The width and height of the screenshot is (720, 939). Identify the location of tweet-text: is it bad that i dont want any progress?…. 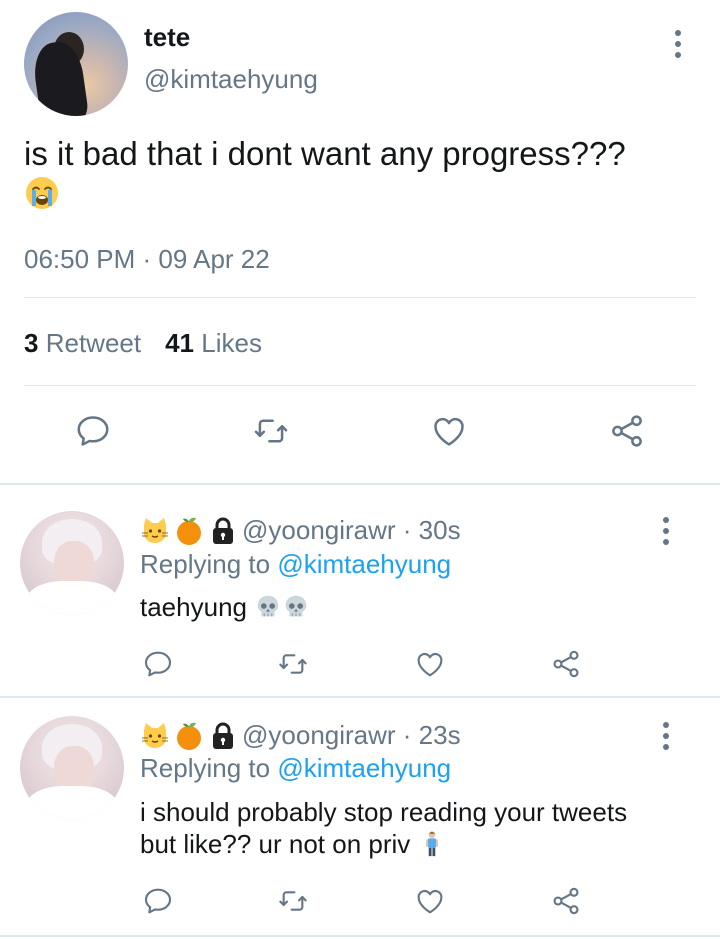
(364, 174).